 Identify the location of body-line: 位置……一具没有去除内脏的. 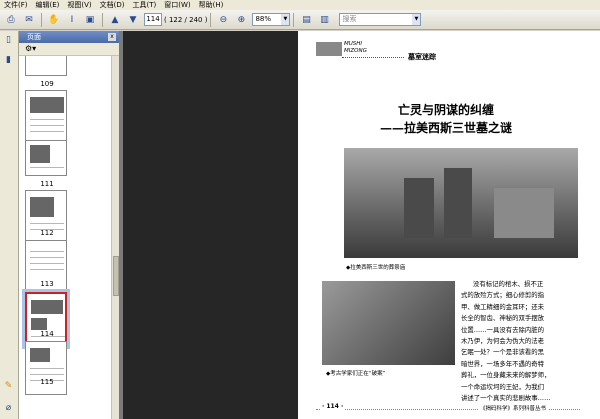
(503, 329).